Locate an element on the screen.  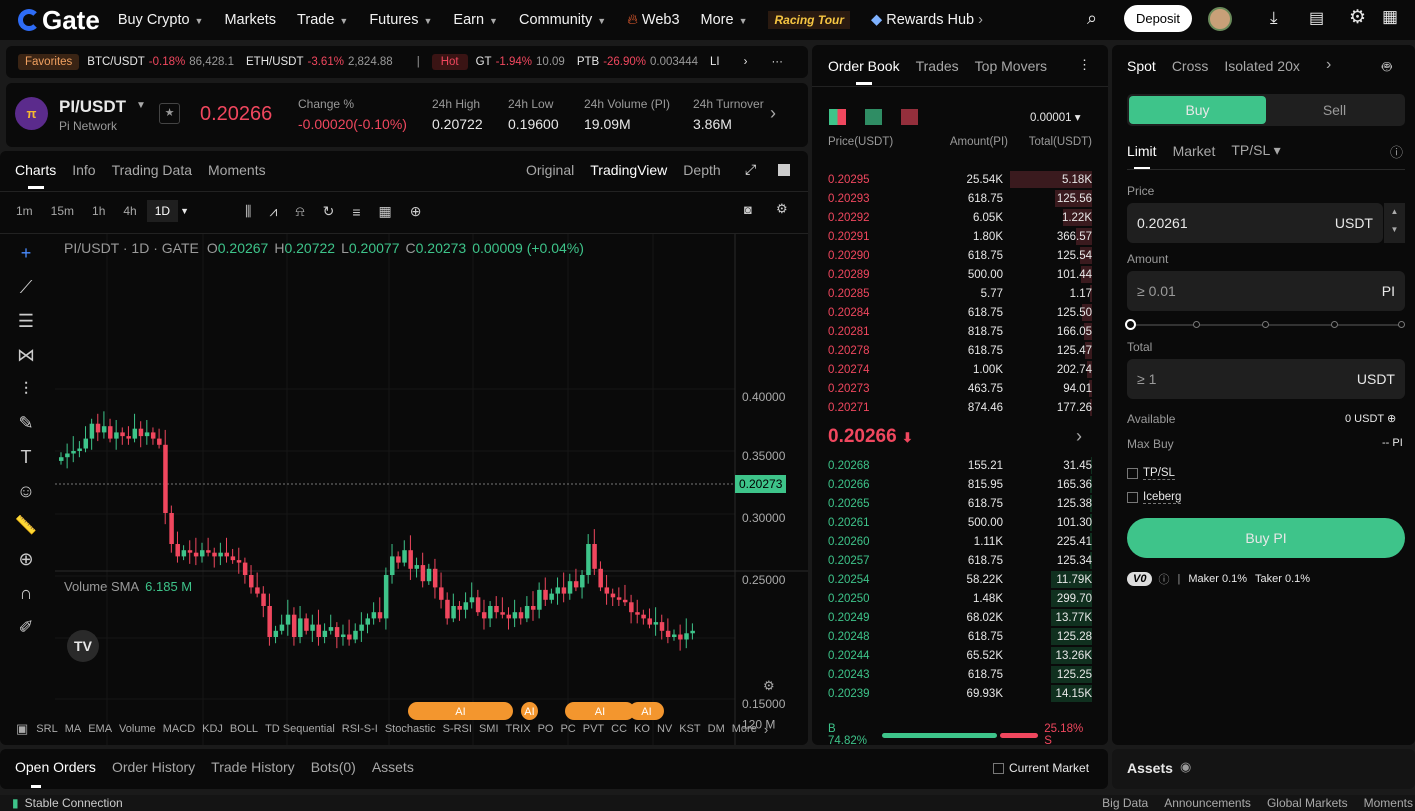
orderbook-row: 0.20266 815.95 165.36 is located at coordinates (960, 484).